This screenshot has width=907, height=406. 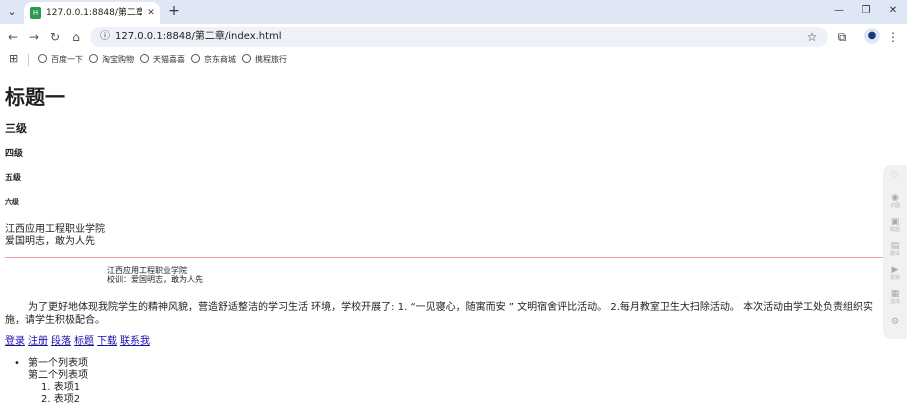 I want to click on menu-icon: ⋮, so click(x=893, y=37).